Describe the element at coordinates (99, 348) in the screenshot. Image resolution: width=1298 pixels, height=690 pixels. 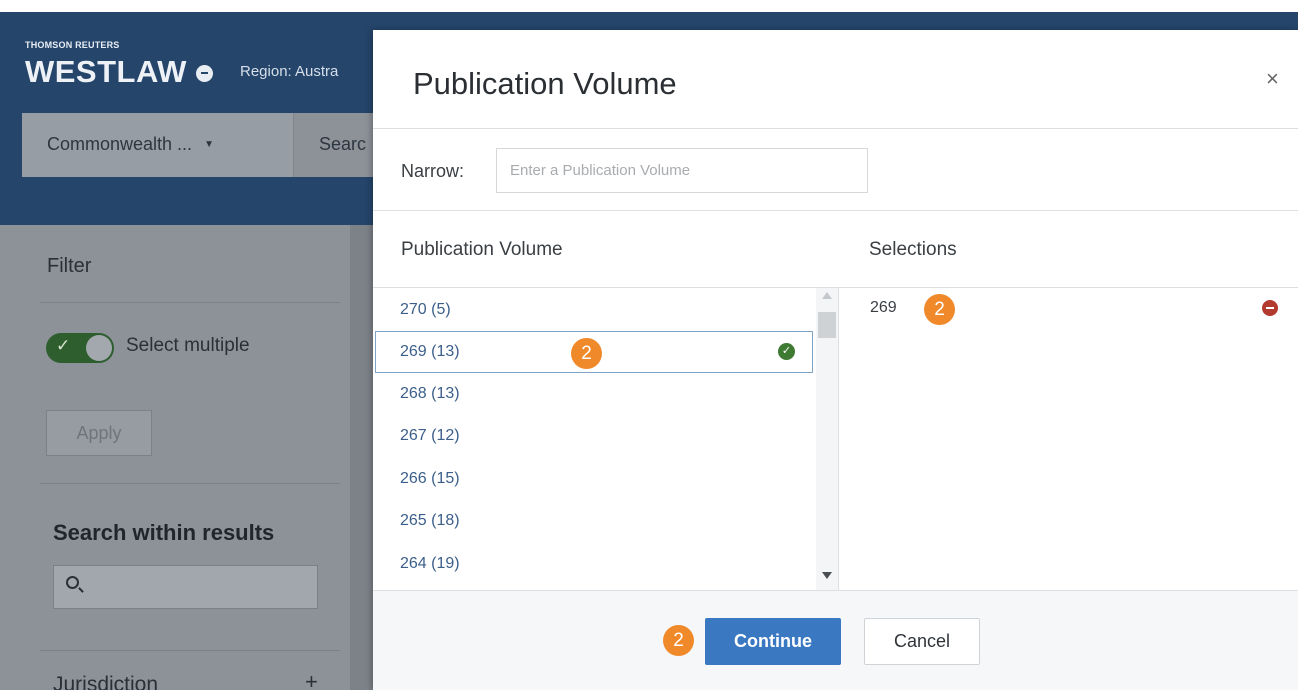
I see `toggle-knob` at that location.